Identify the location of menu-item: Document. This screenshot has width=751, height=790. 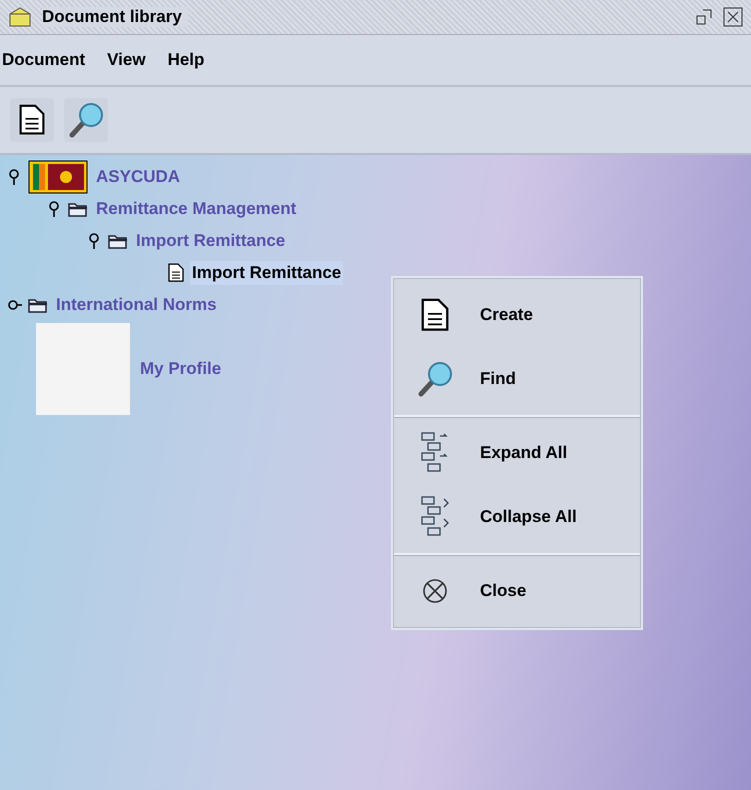
(44, 60).